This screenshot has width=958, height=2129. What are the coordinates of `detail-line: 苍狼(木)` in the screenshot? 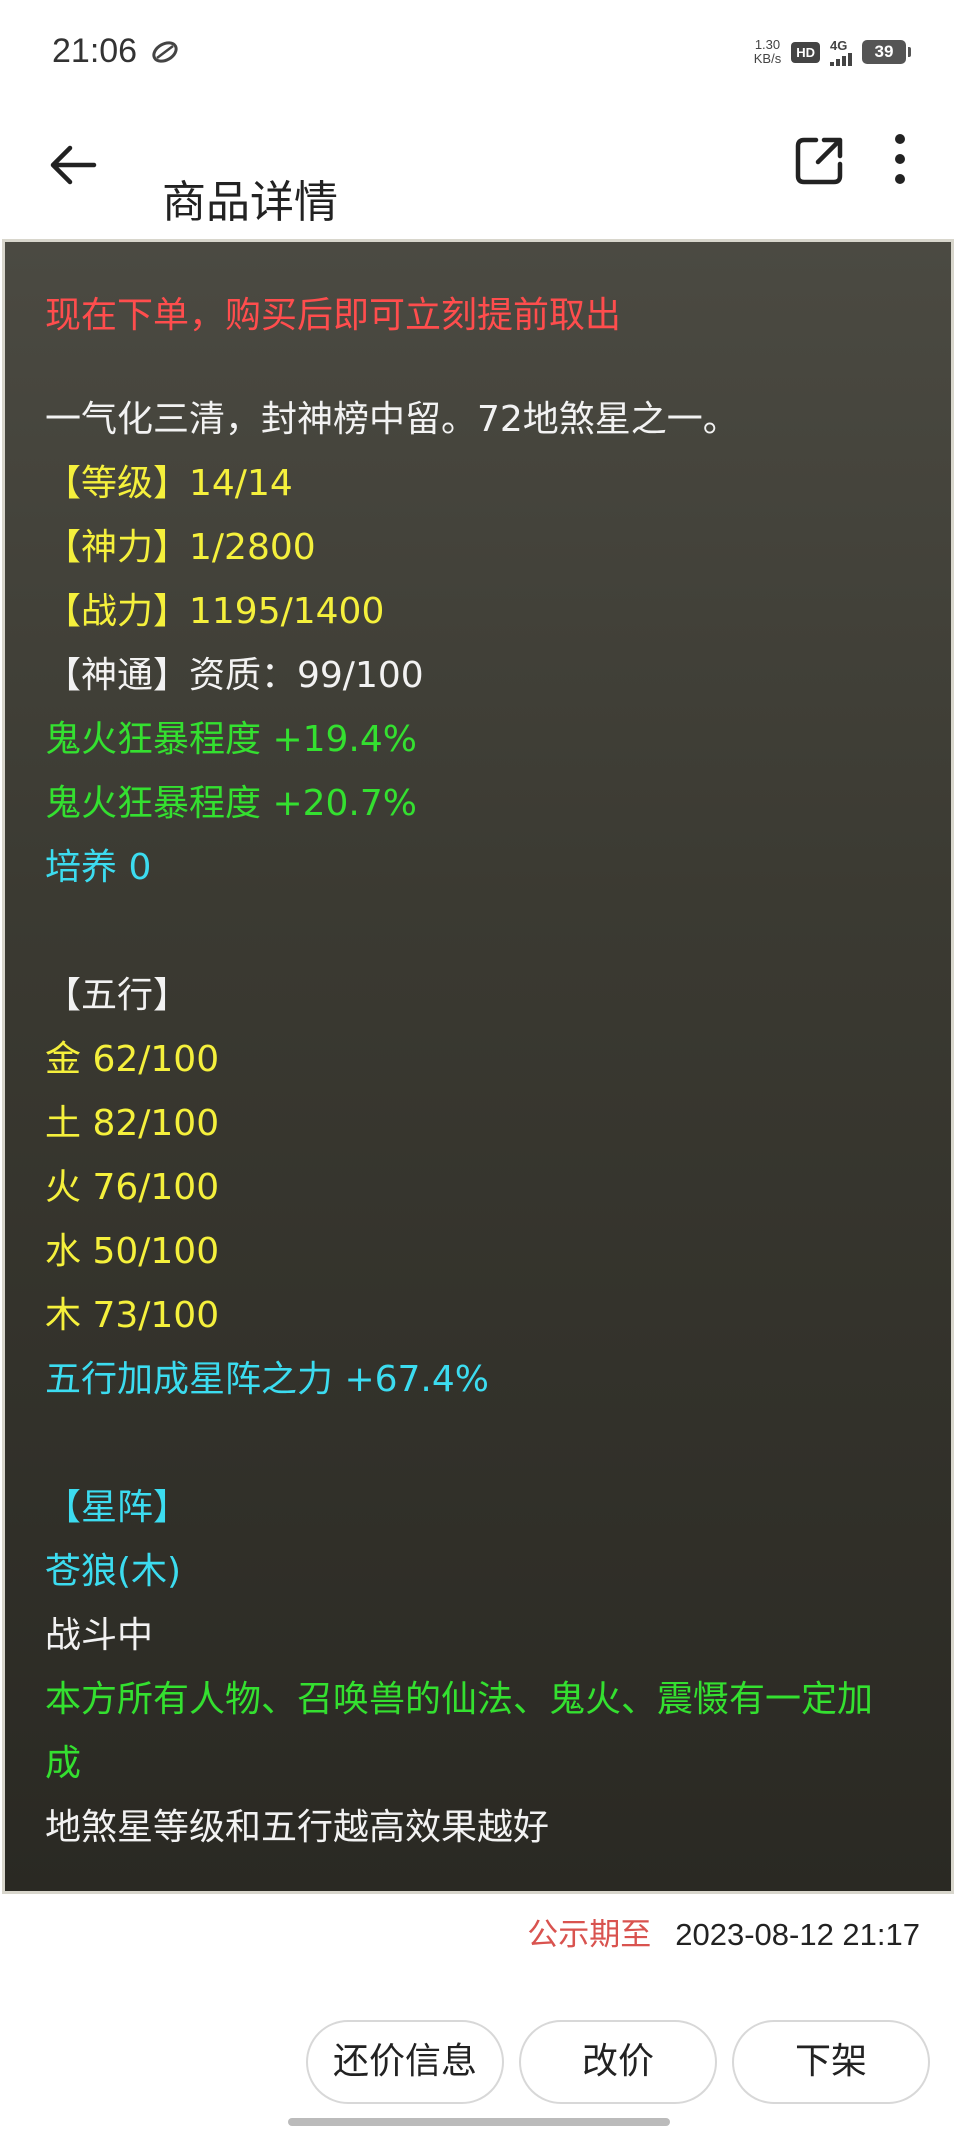 It's located at (113, 1571).